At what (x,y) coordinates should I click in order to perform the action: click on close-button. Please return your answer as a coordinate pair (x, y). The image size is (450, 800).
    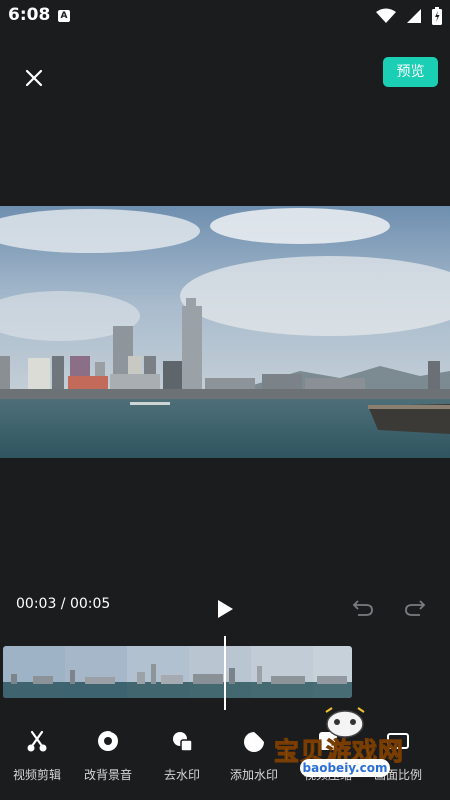
    Looking at the image, I should click on (34, 78).